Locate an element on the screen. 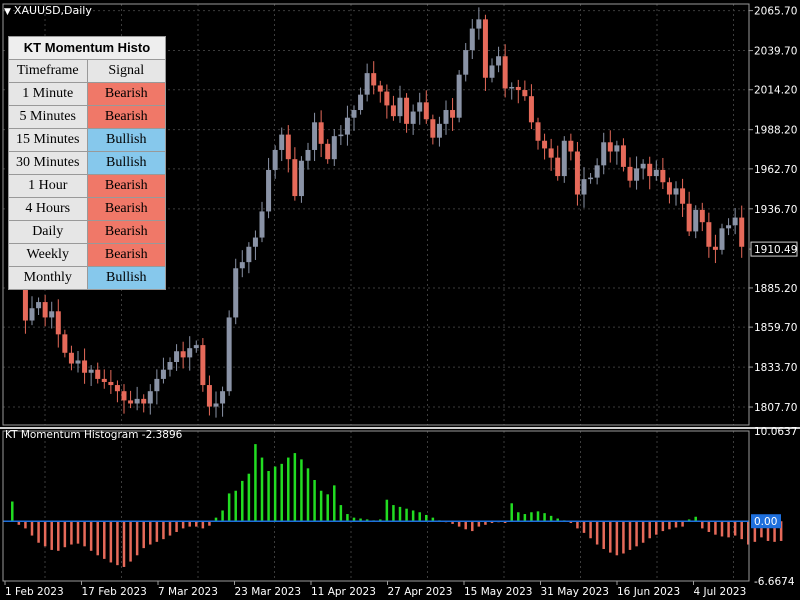  symbol-title: ▼ XAUUSD,Daily is located at coordinates (48, 10).